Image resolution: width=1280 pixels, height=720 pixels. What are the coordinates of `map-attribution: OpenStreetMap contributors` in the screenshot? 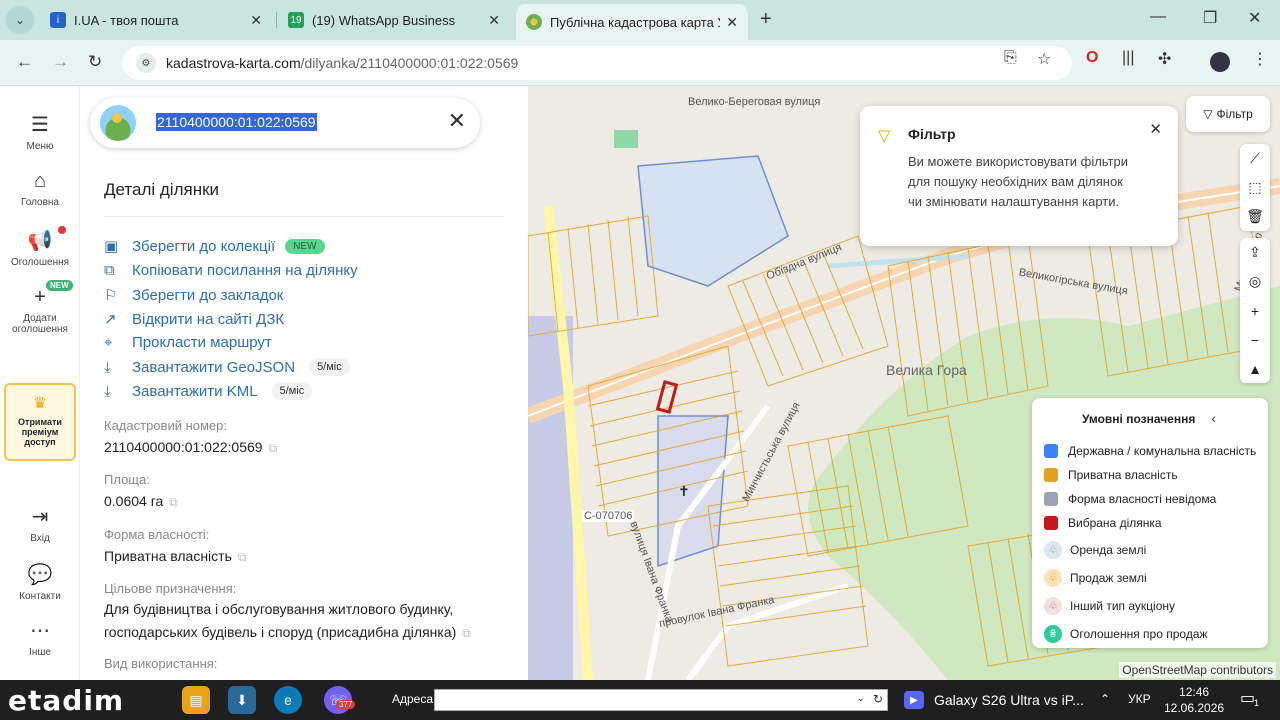 It's located at (1197, 670).